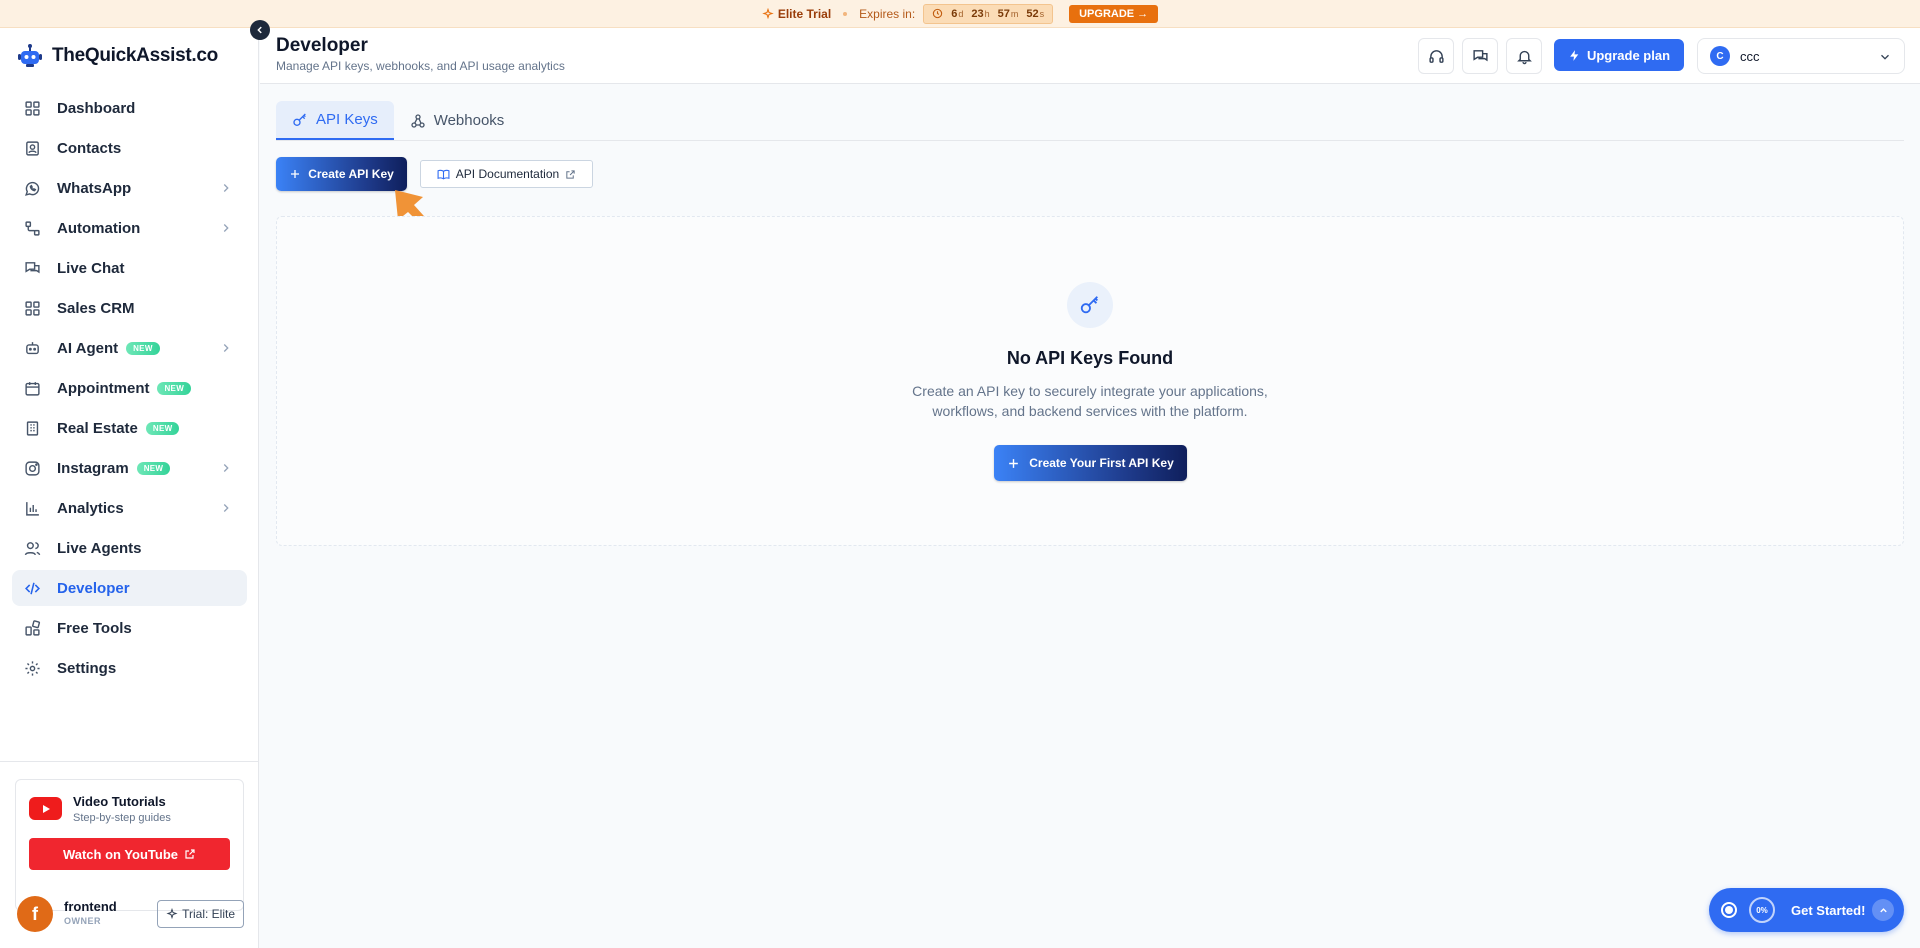  Describe the element at coordinates (88, 348) in the screenshot. I see `sidebar-item-label: AI Agent` at that location.